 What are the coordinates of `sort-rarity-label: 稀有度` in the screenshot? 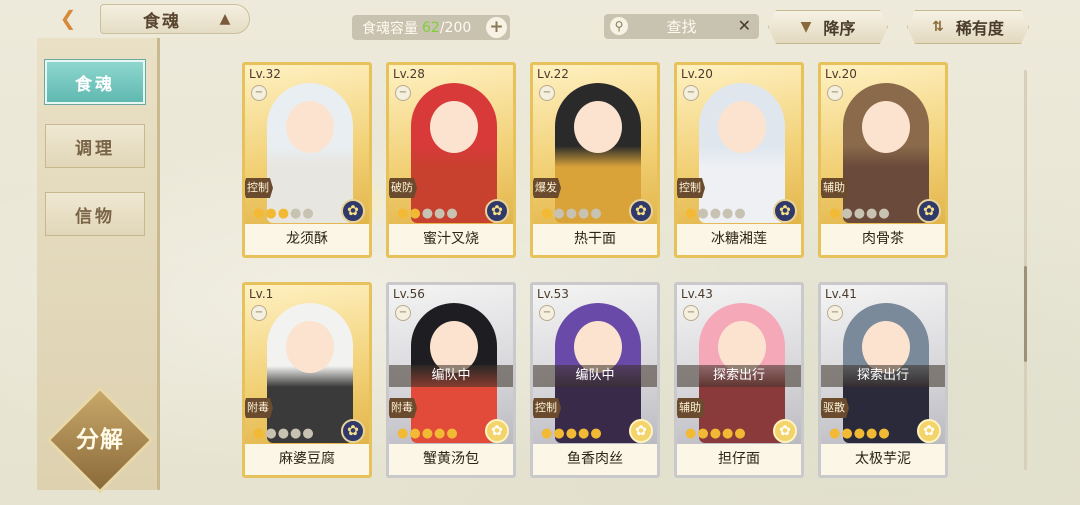 It's located at (979, 28).